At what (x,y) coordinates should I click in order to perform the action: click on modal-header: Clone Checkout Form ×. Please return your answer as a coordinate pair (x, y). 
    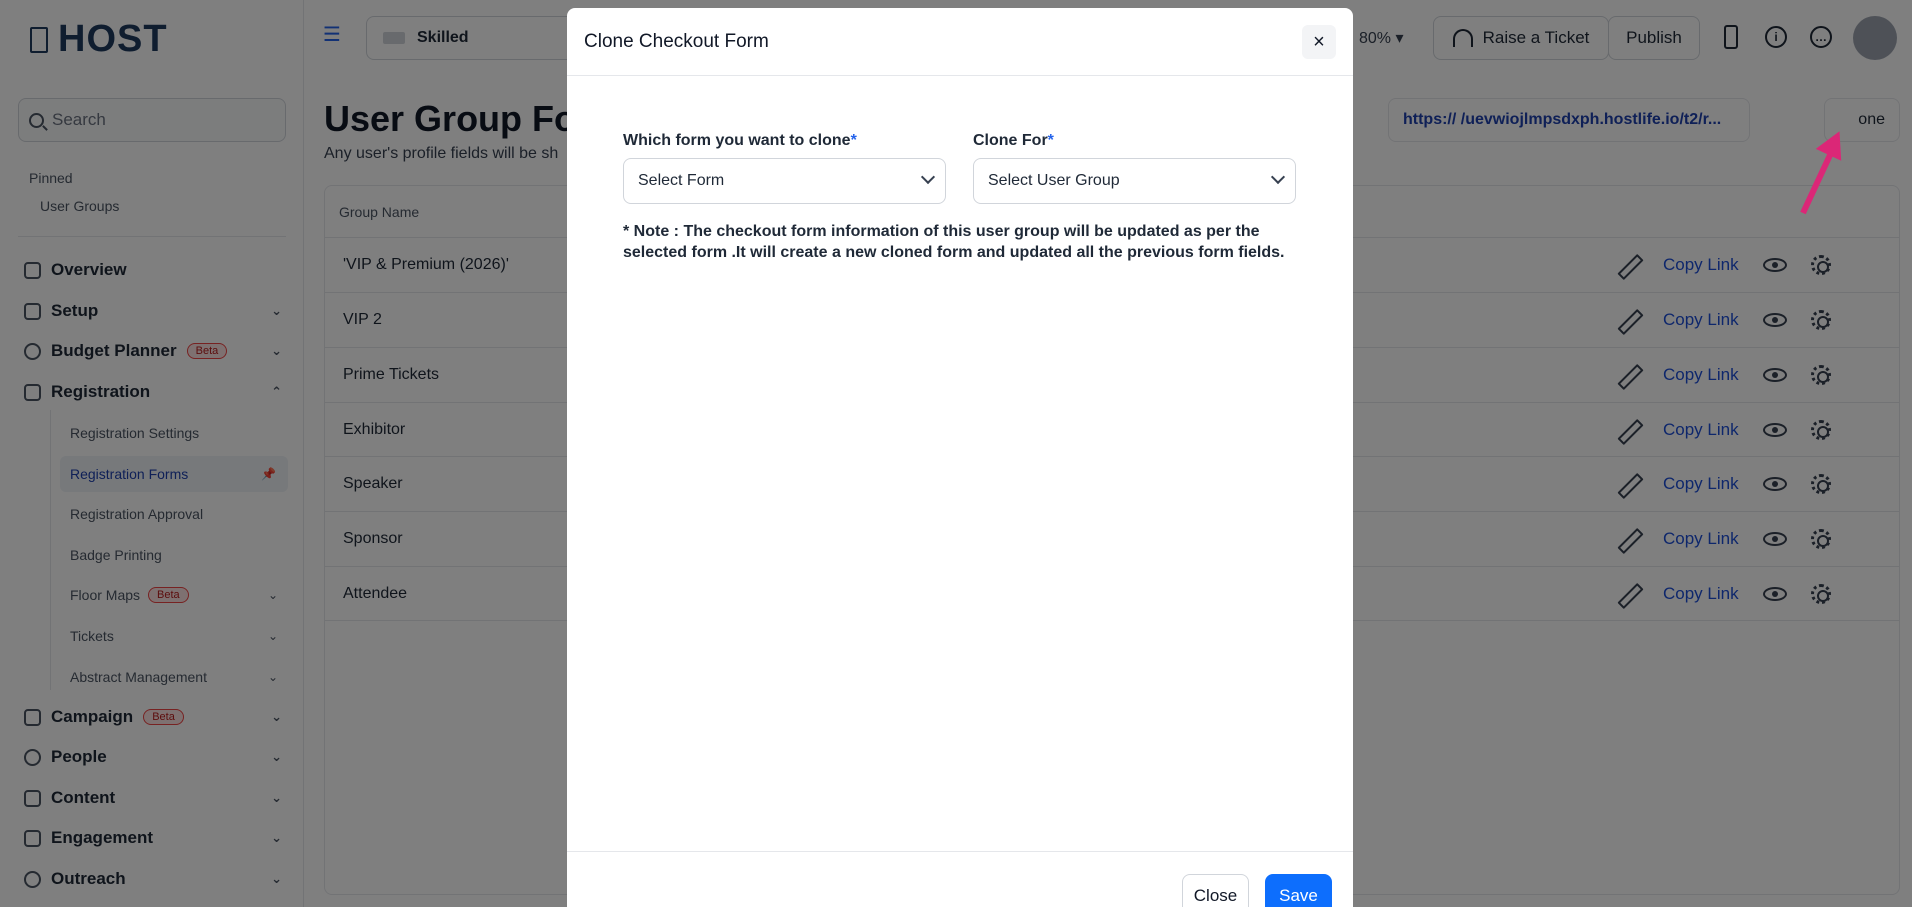
    Looking at the image, I should click on (960, 42).